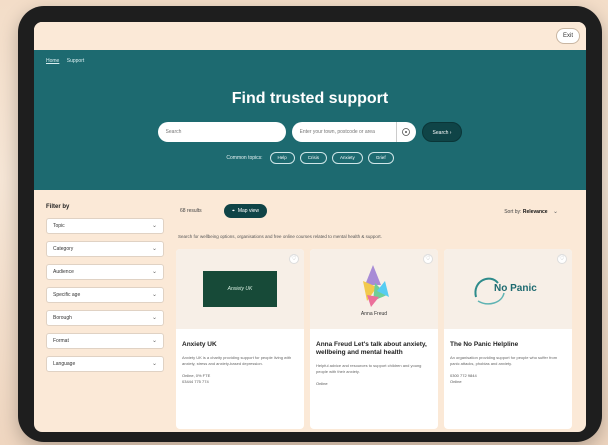 The image size is (608, 445). I want to click on location-target-icon, so click(406, 132).